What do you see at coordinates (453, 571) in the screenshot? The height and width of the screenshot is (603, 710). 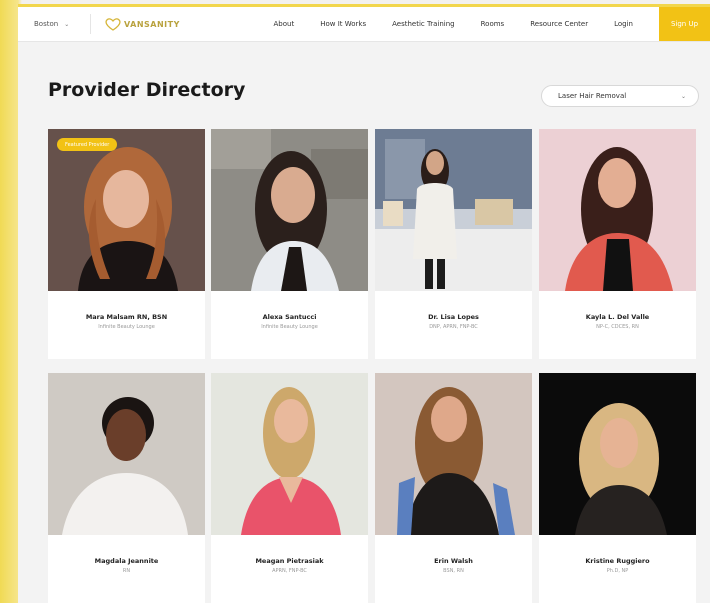 I see `provider-credentials: BSN, RN` at bounding box center [453, 571].